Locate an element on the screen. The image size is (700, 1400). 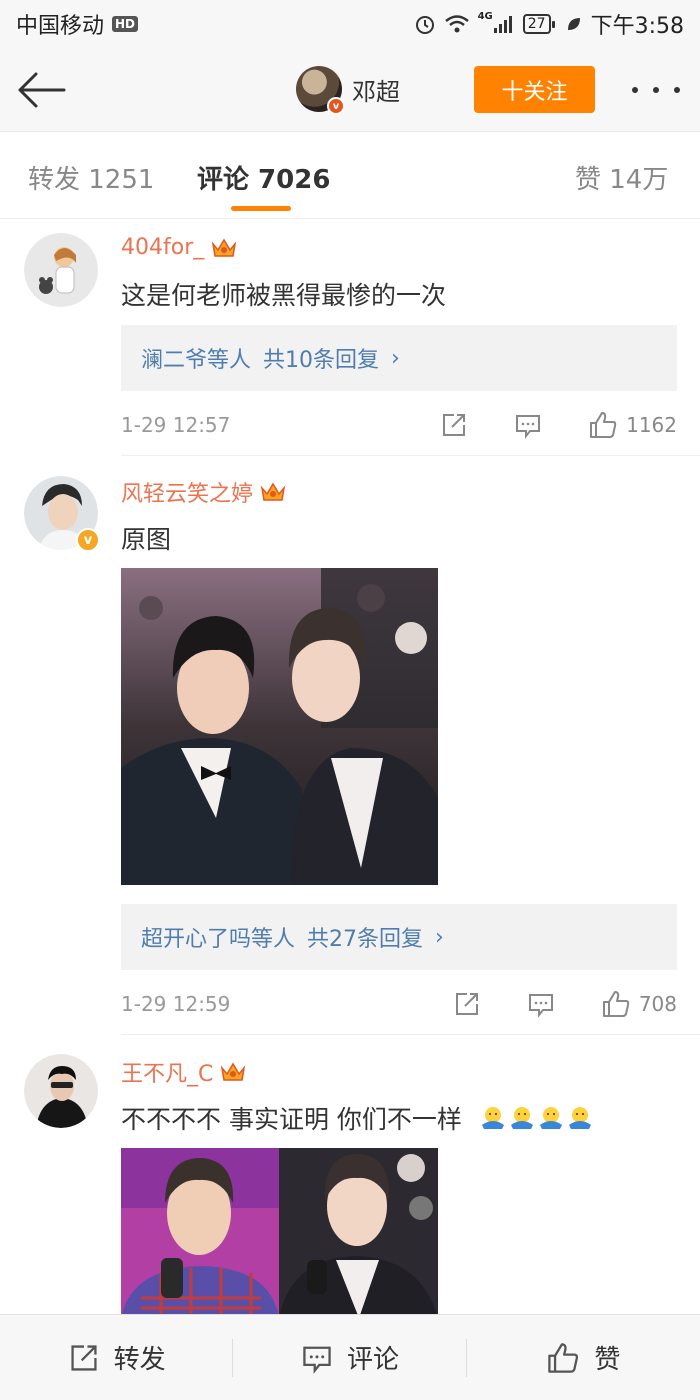
follow-button: 十关注 is located at coordinates (534, 89).